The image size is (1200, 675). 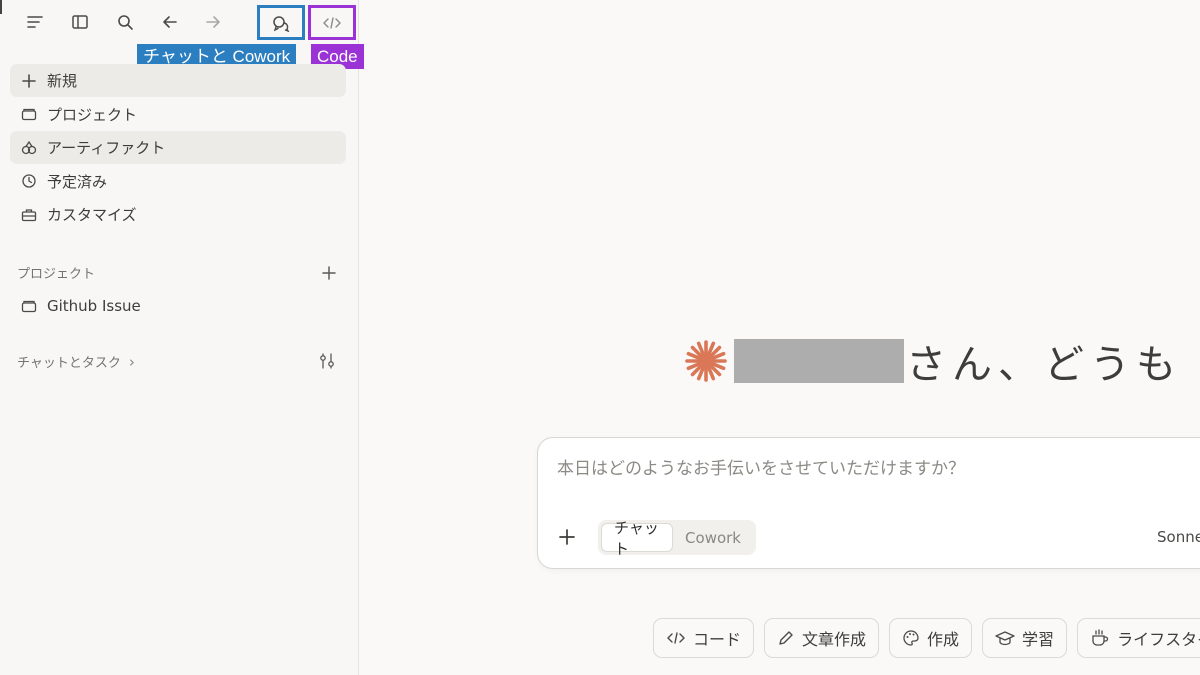 What do you see at coordinates (77, 181) in the screenshot?
I see `sidebar-item-label: 予定済み` at bounding box center [77, 181].